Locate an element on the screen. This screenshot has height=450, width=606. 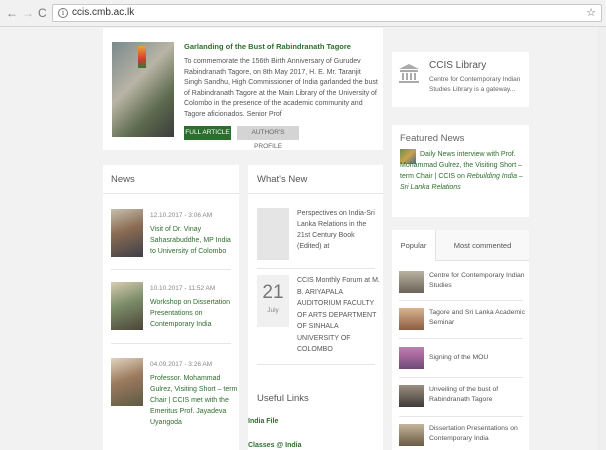
popular-link: Centre for Contemporary Indian Studies is located at coordinates (478, 281).